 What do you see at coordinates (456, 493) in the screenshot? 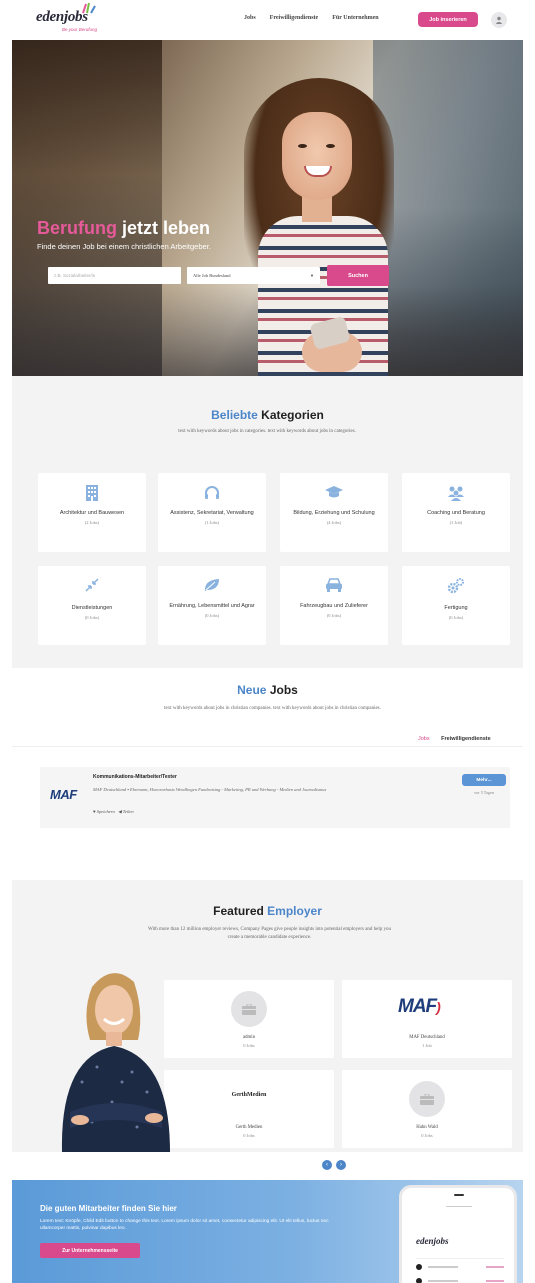
I see `team-icon` at bounding box center [456, 493].